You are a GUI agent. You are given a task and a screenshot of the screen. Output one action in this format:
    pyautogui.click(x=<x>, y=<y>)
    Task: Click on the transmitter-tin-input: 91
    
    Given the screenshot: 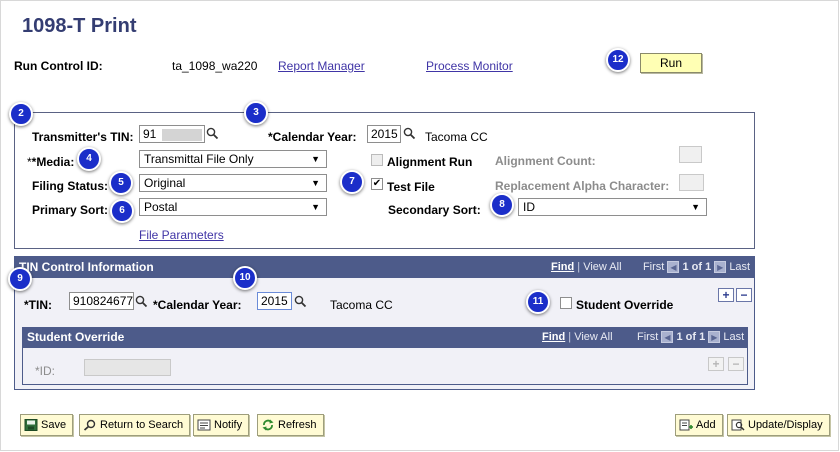 What is the action you would take?
    pyautogui.click(x=172, y=134)
    